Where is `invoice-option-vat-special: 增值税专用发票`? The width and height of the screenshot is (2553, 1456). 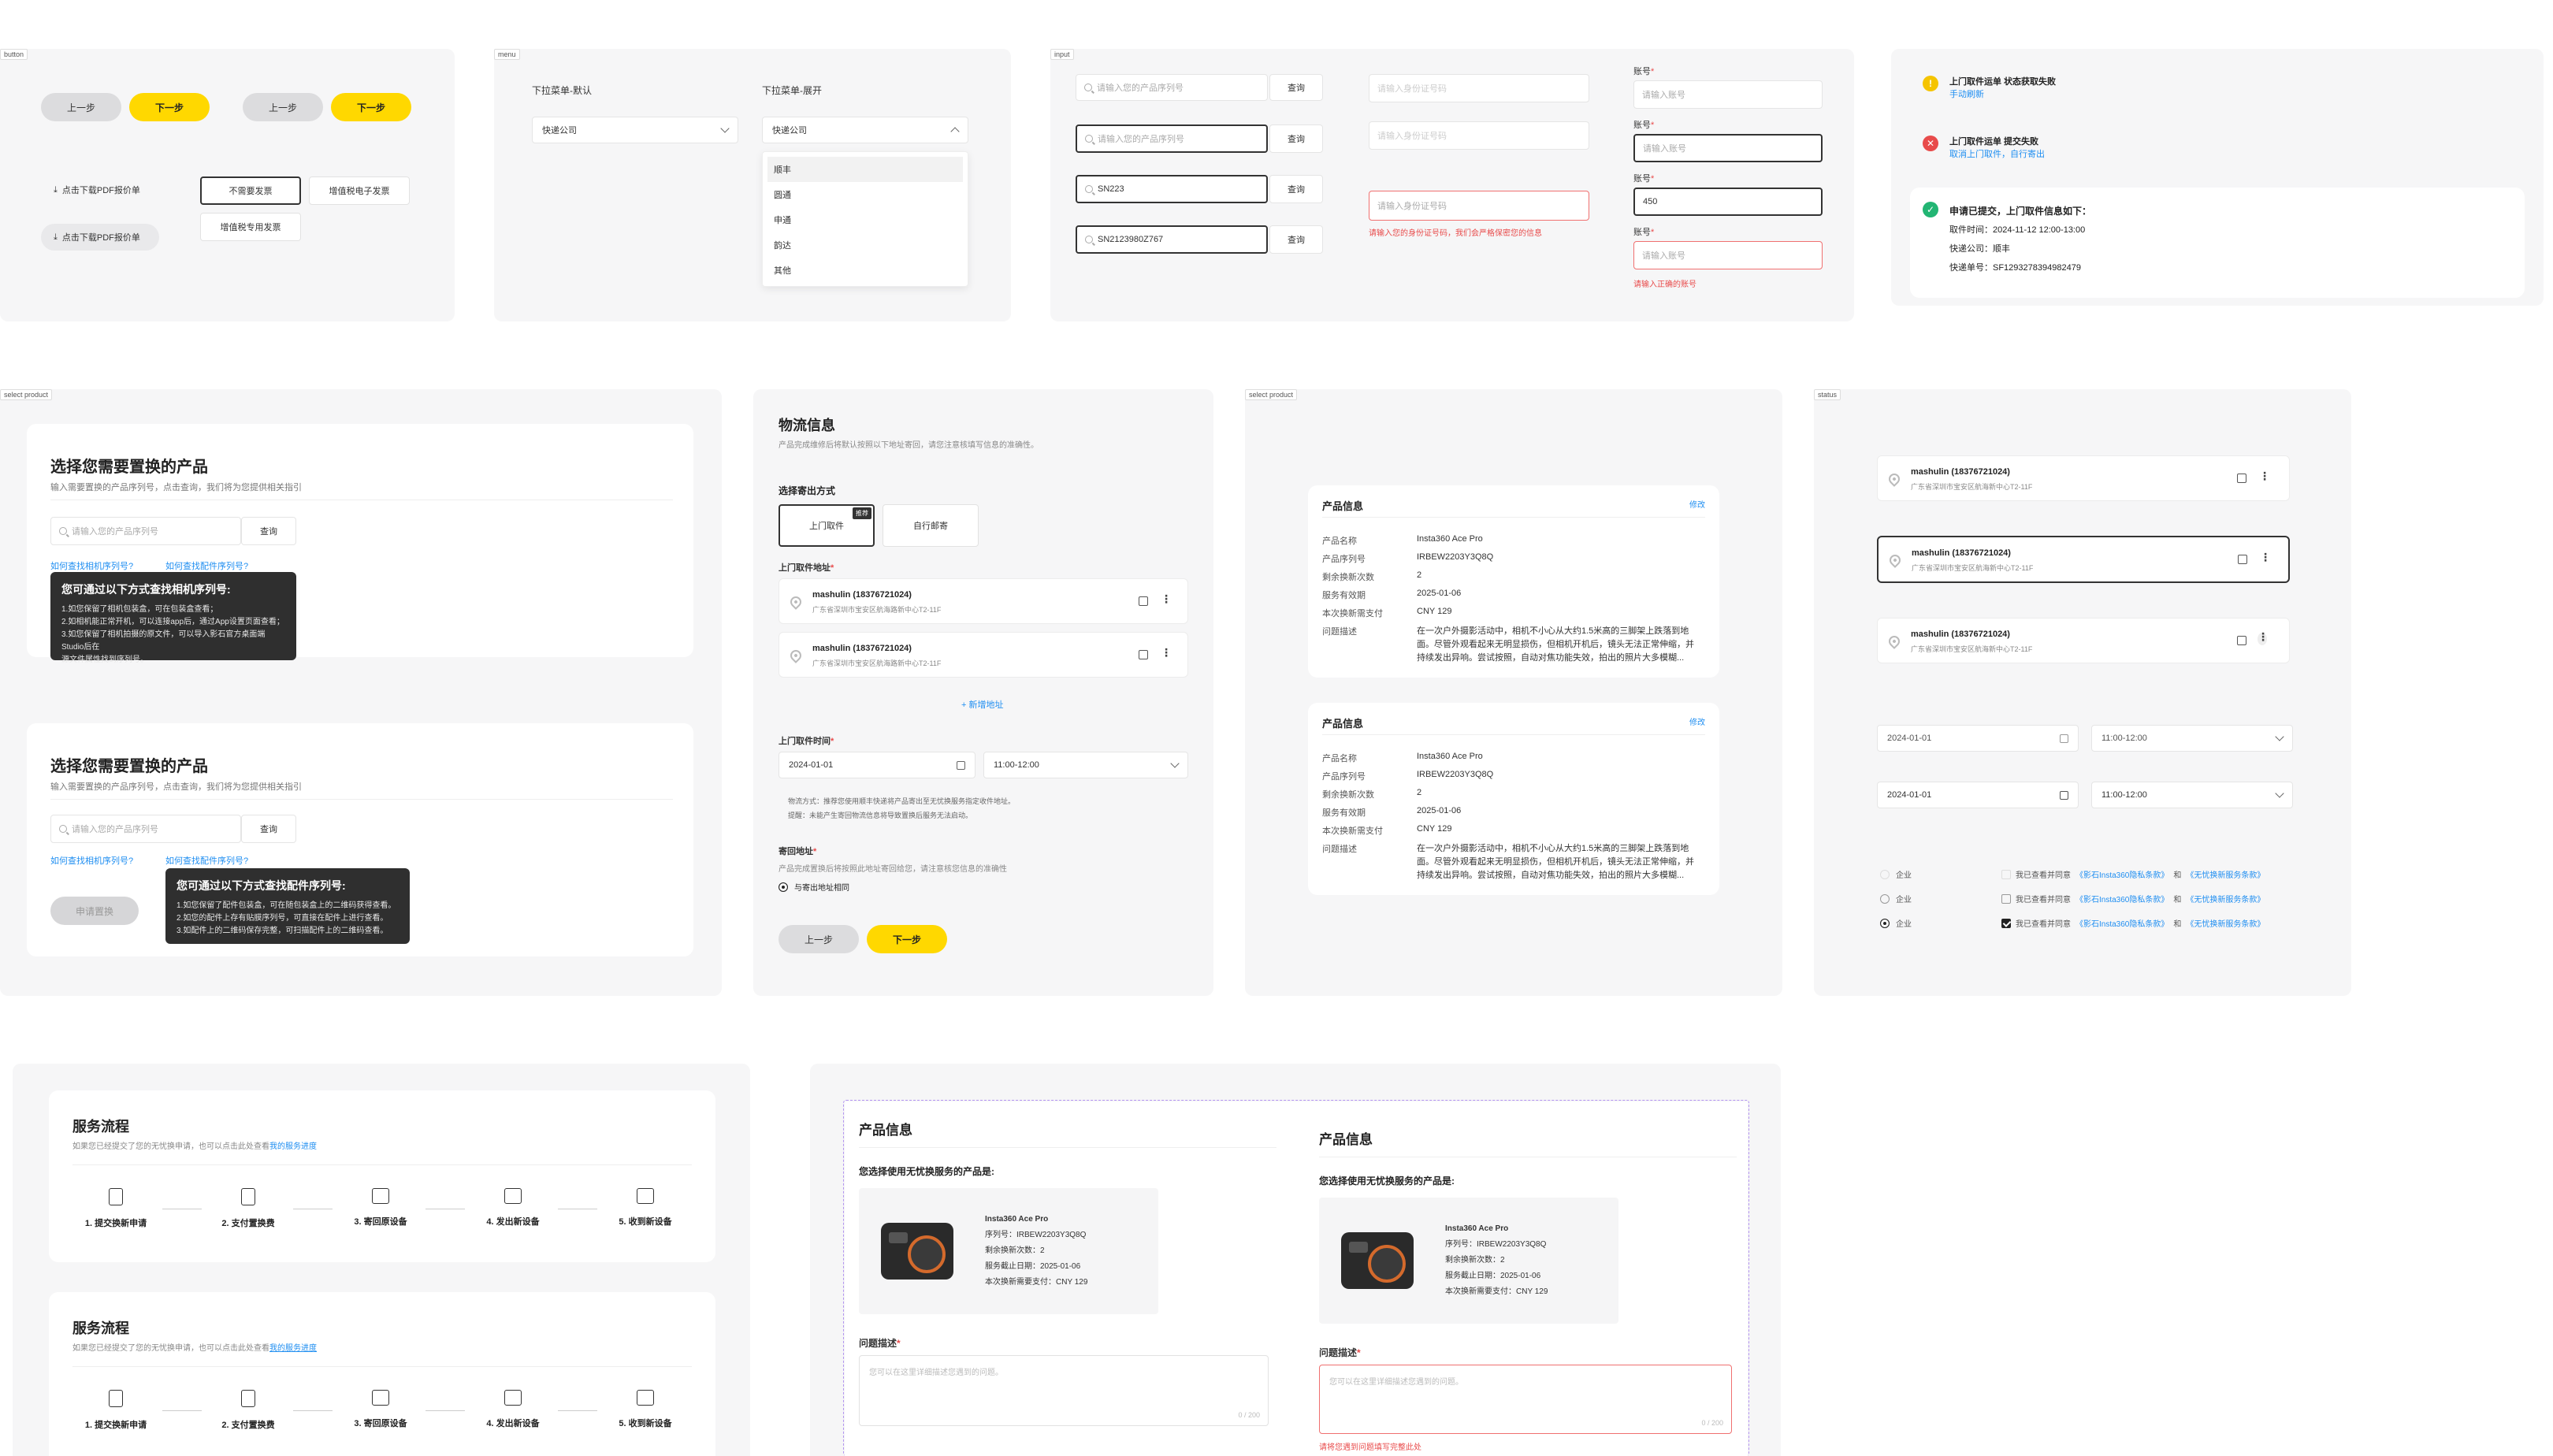
invoice-option-vat-special: 增值税专用发票 is located at coordinates (251, 227).